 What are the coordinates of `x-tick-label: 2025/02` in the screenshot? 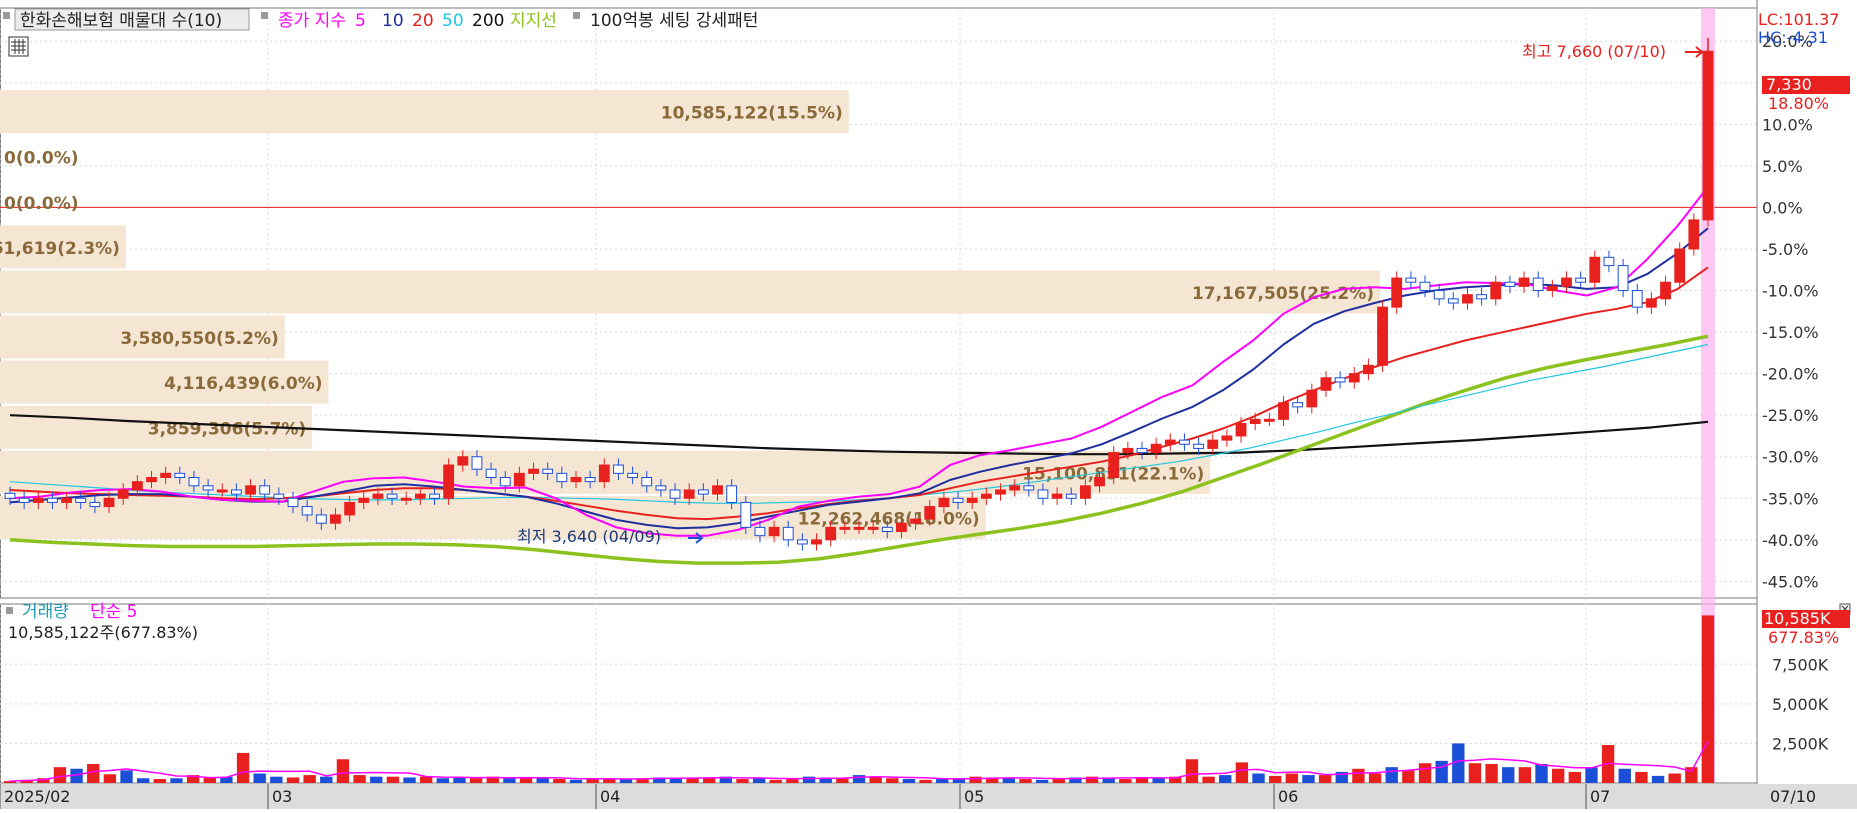 It's located at (37, 796).